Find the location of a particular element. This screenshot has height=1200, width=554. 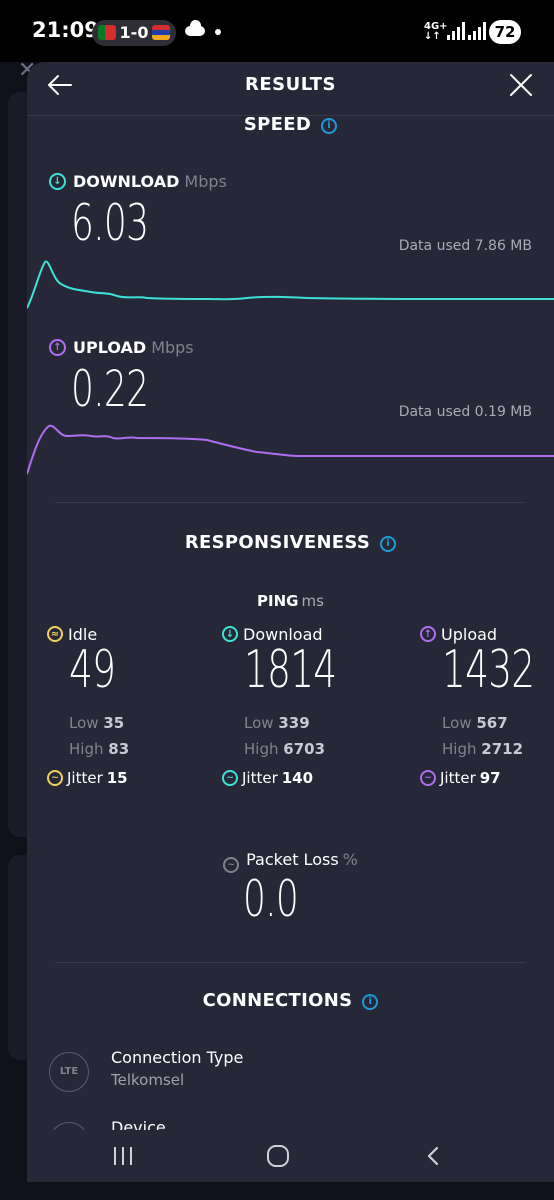

cloud-icon is located at coordinates (195, 28).